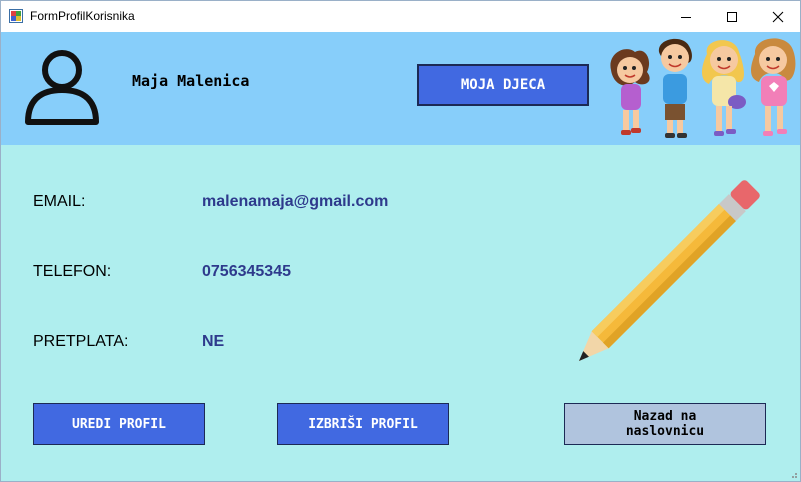 Image resolution: width=801 pixels, height=482 pixels. I want to click on title-bar: FormProfilKorisnika, so click(400, 16).